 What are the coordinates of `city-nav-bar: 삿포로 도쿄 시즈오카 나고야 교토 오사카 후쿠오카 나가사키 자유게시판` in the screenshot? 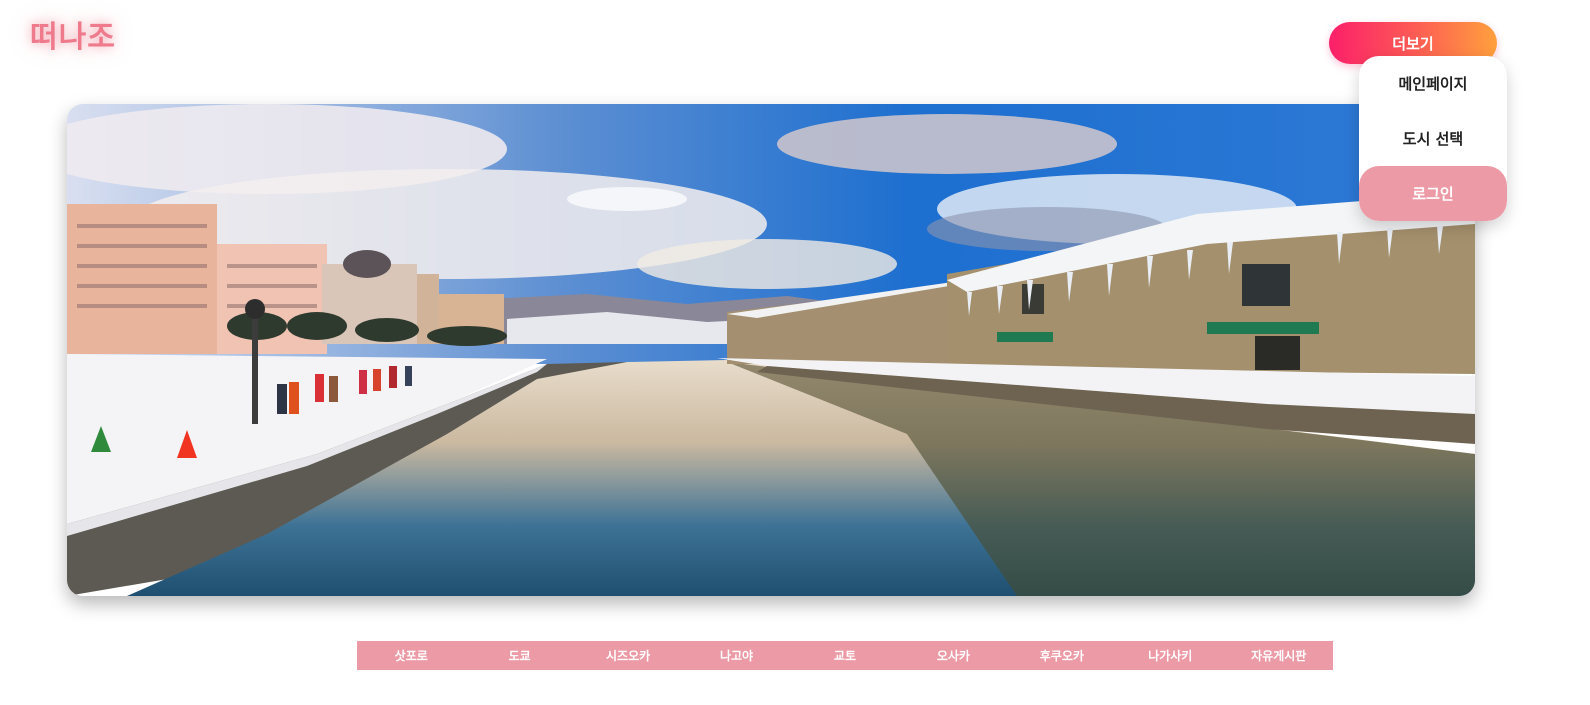 It's located at (845, 655).